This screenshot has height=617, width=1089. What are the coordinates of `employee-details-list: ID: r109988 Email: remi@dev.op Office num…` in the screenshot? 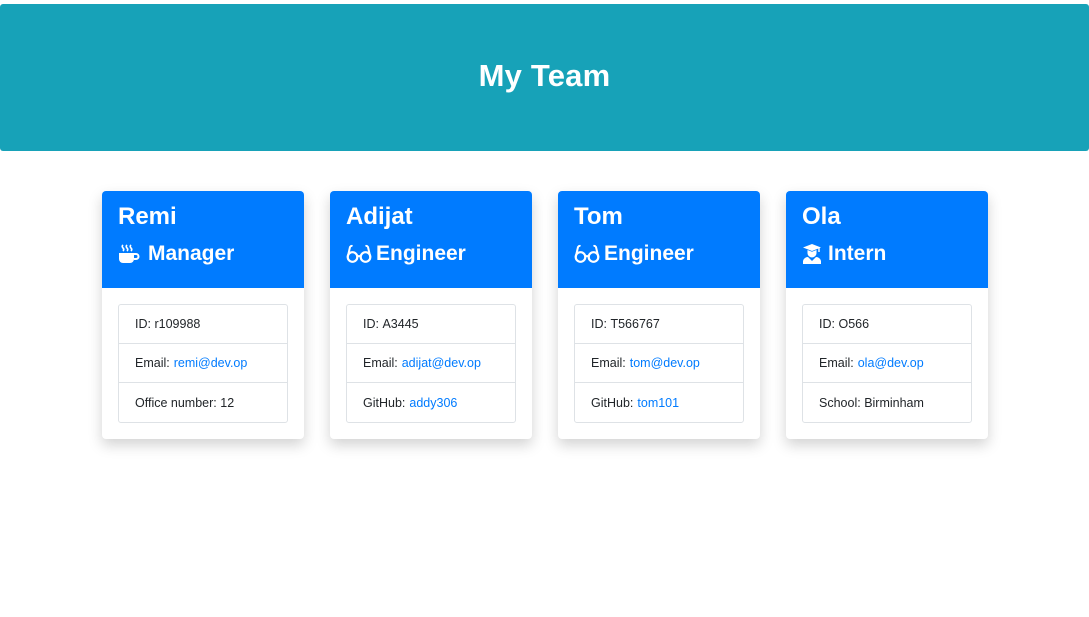 It's located at (203, 363).